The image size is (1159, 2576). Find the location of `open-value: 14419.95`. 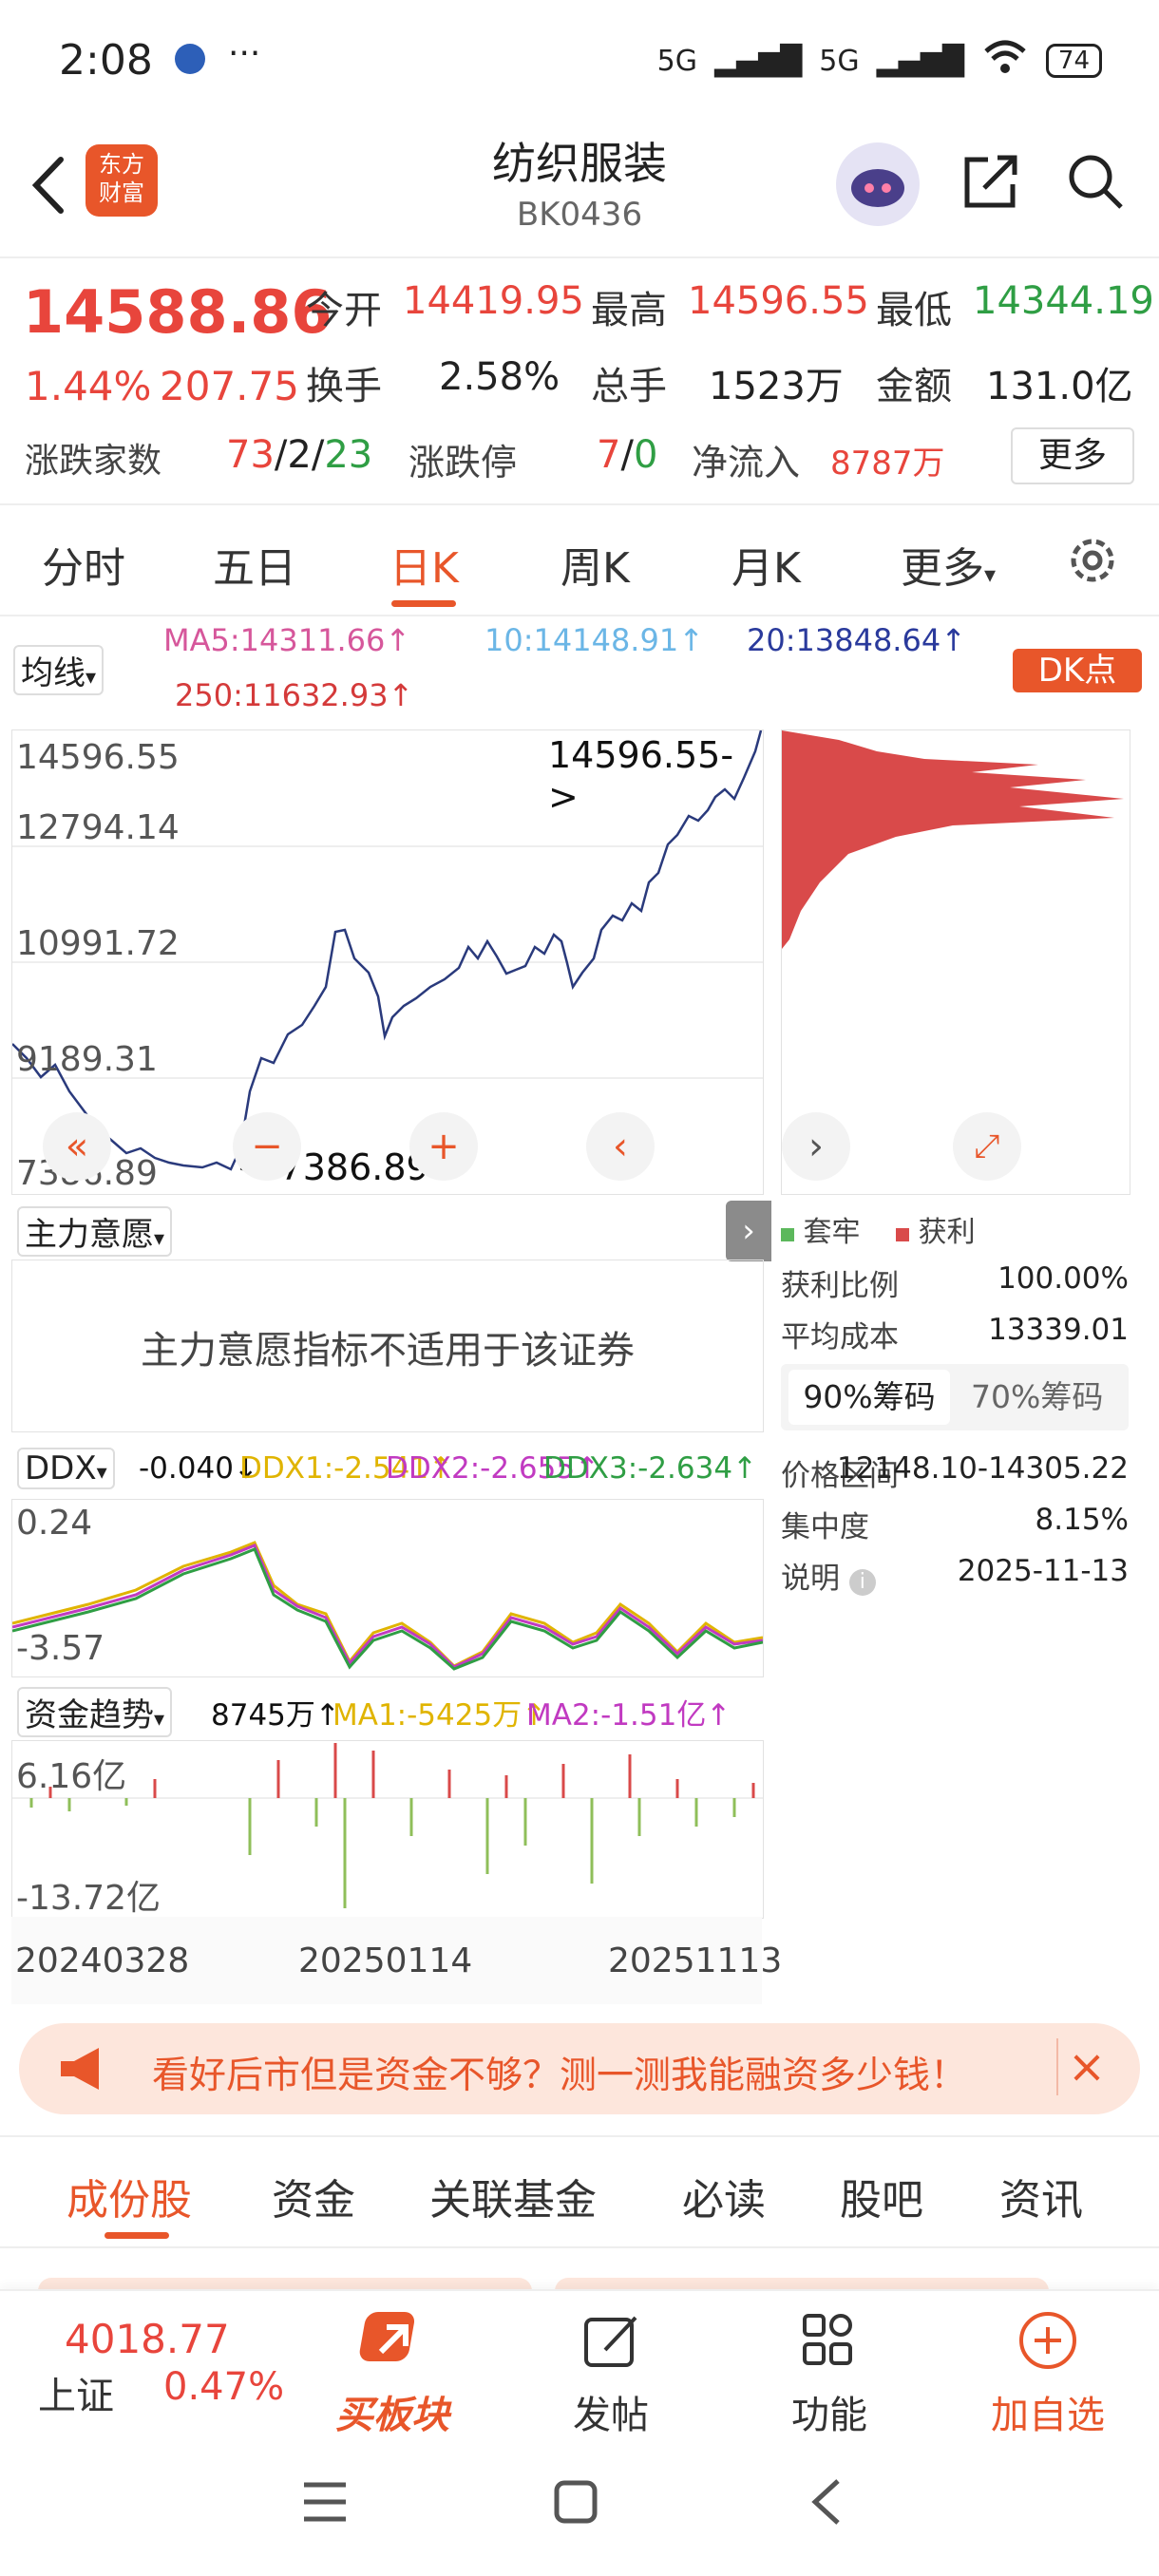

open-value: 14419.95 is located at coordinates (493, 301).